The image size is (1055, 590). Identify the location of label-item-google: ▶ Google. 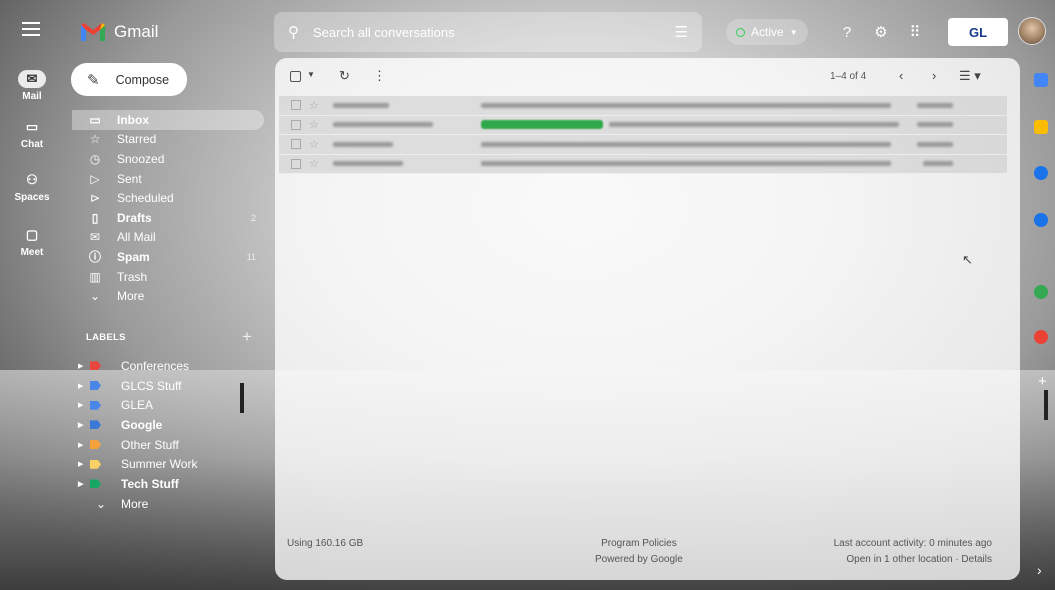
(168, 425).